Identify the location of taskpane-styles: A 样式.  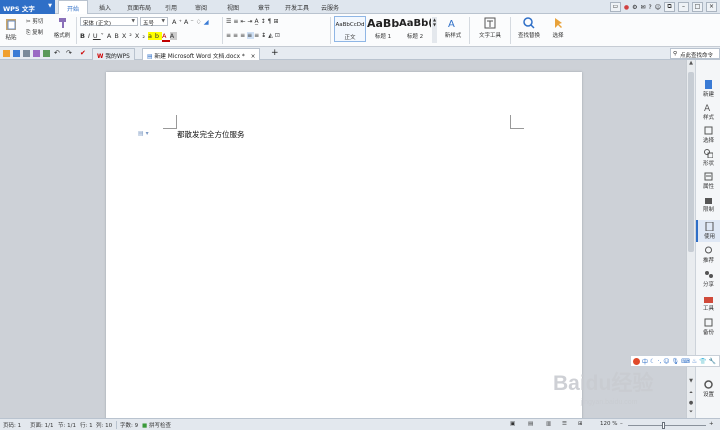
(708, 112).